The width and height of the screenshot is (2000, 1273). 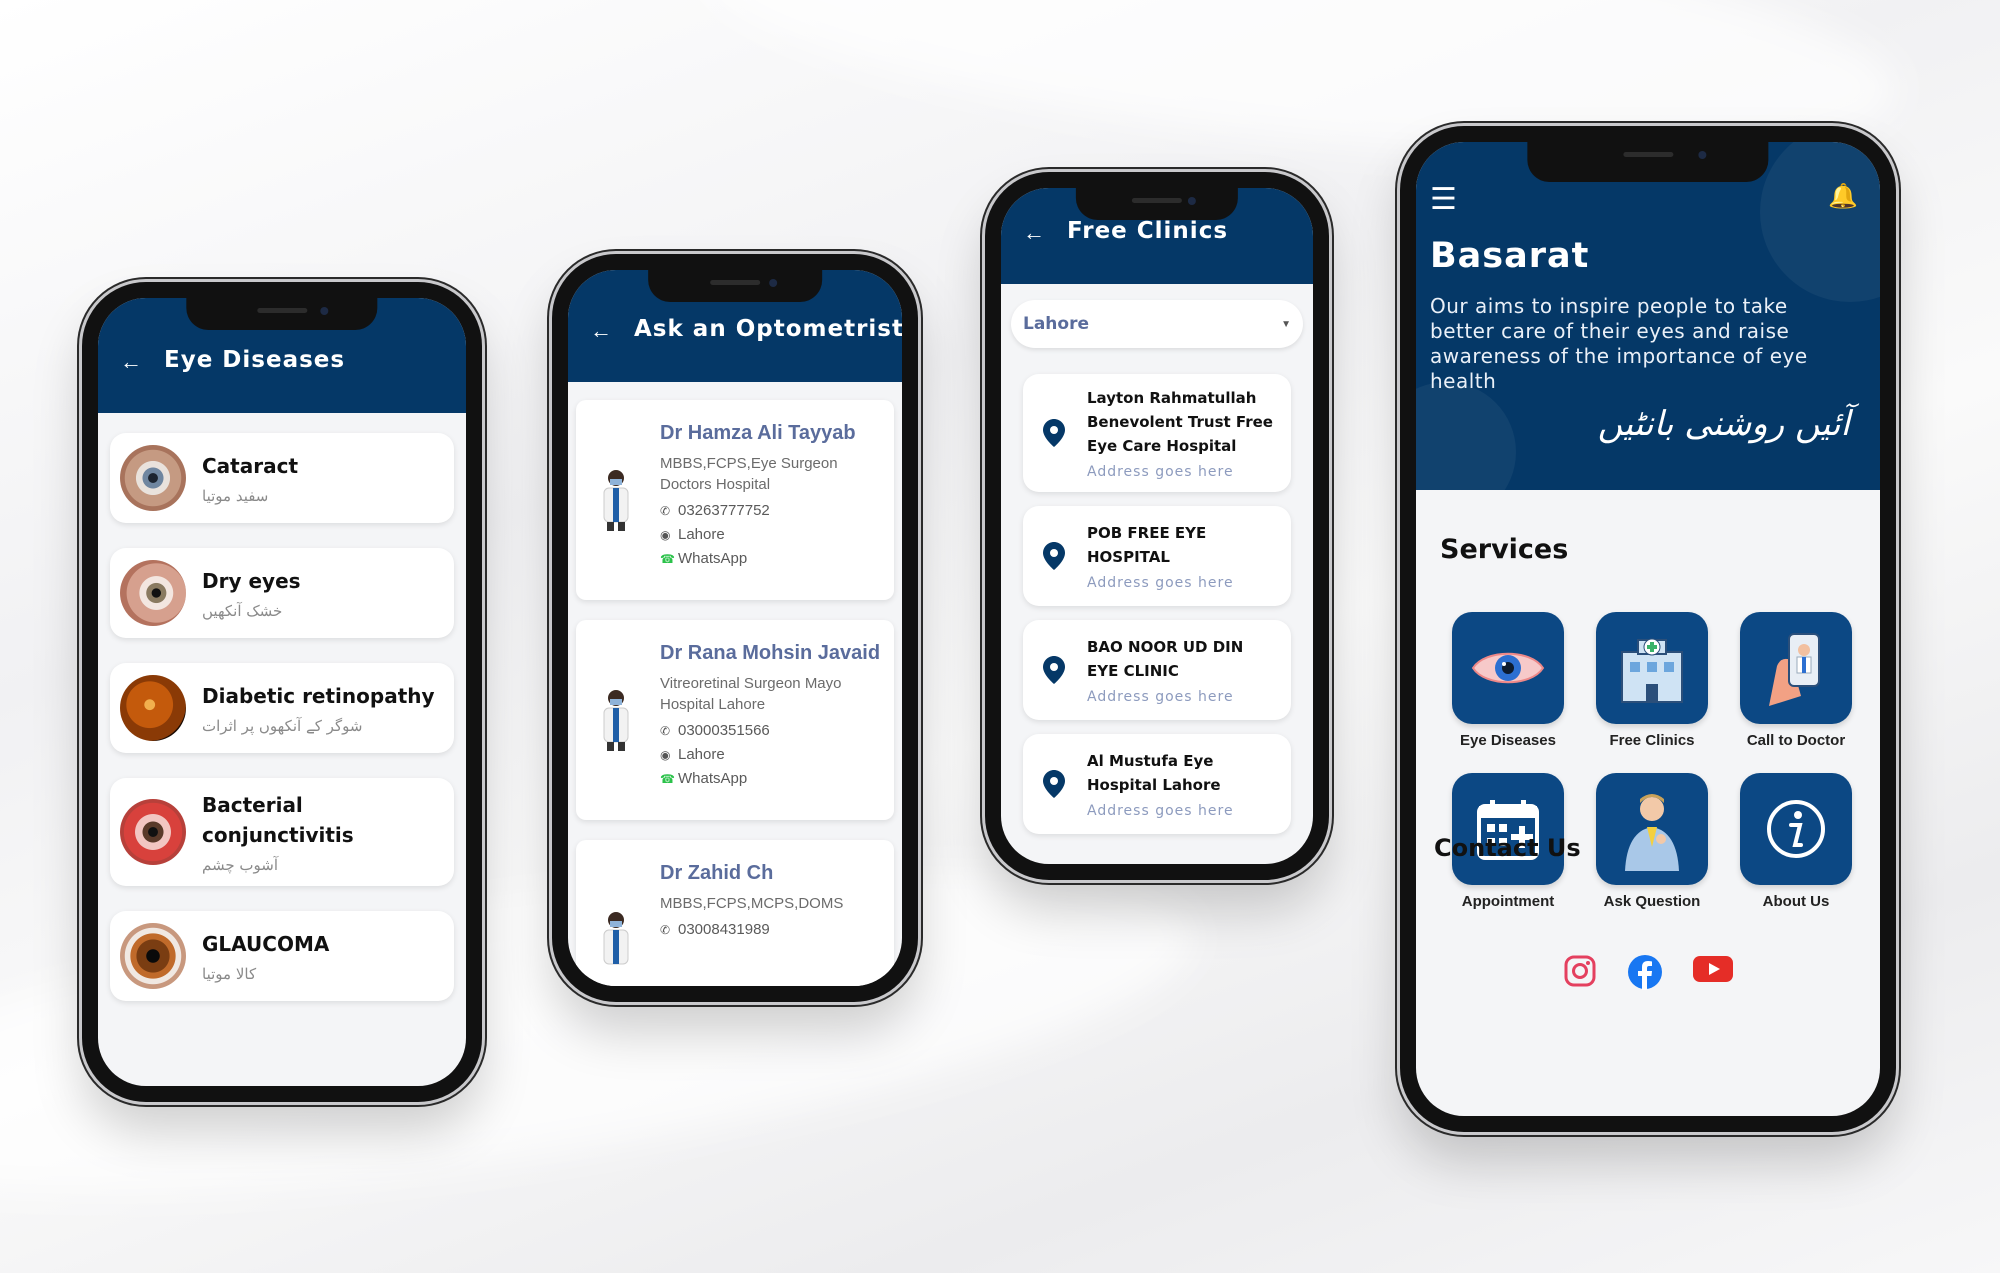 I want to click on disease-urdu-name: خشک آنکھیں, so click(x=242, y=611).